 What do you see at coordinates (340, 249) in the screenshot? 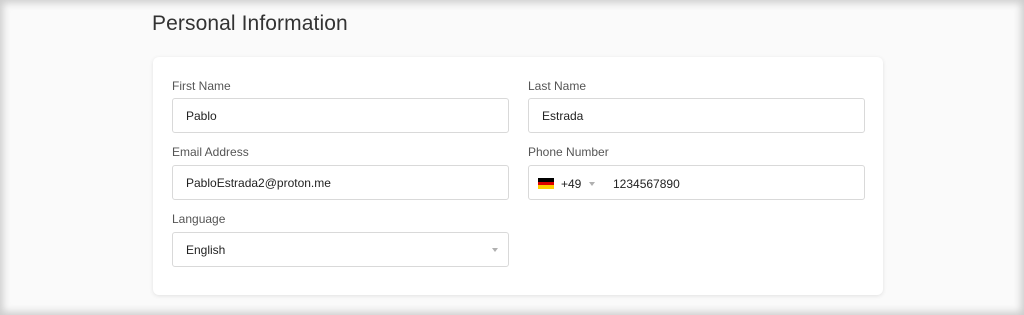
I see `language-select: English` at bounding box center [340, 249].